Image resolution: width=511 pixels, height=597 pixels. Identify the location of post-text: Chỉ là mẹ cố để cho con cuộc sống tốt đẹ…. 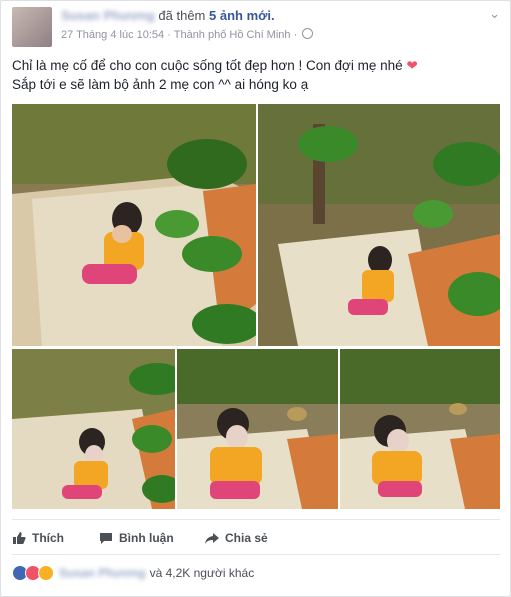
(257, 75).